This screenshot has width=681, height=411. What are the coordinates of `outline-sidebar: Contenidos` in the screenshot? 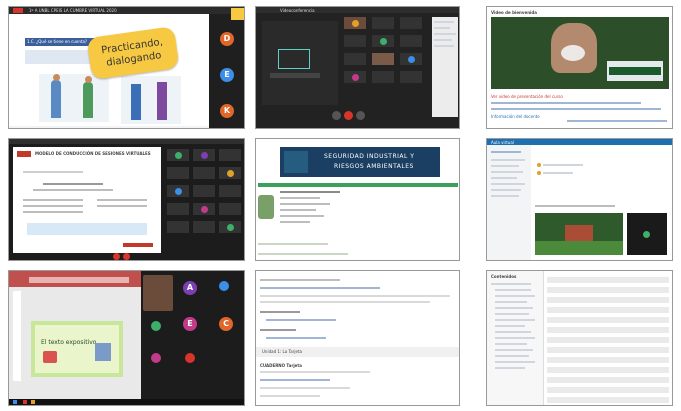 It's located at (515, 338).